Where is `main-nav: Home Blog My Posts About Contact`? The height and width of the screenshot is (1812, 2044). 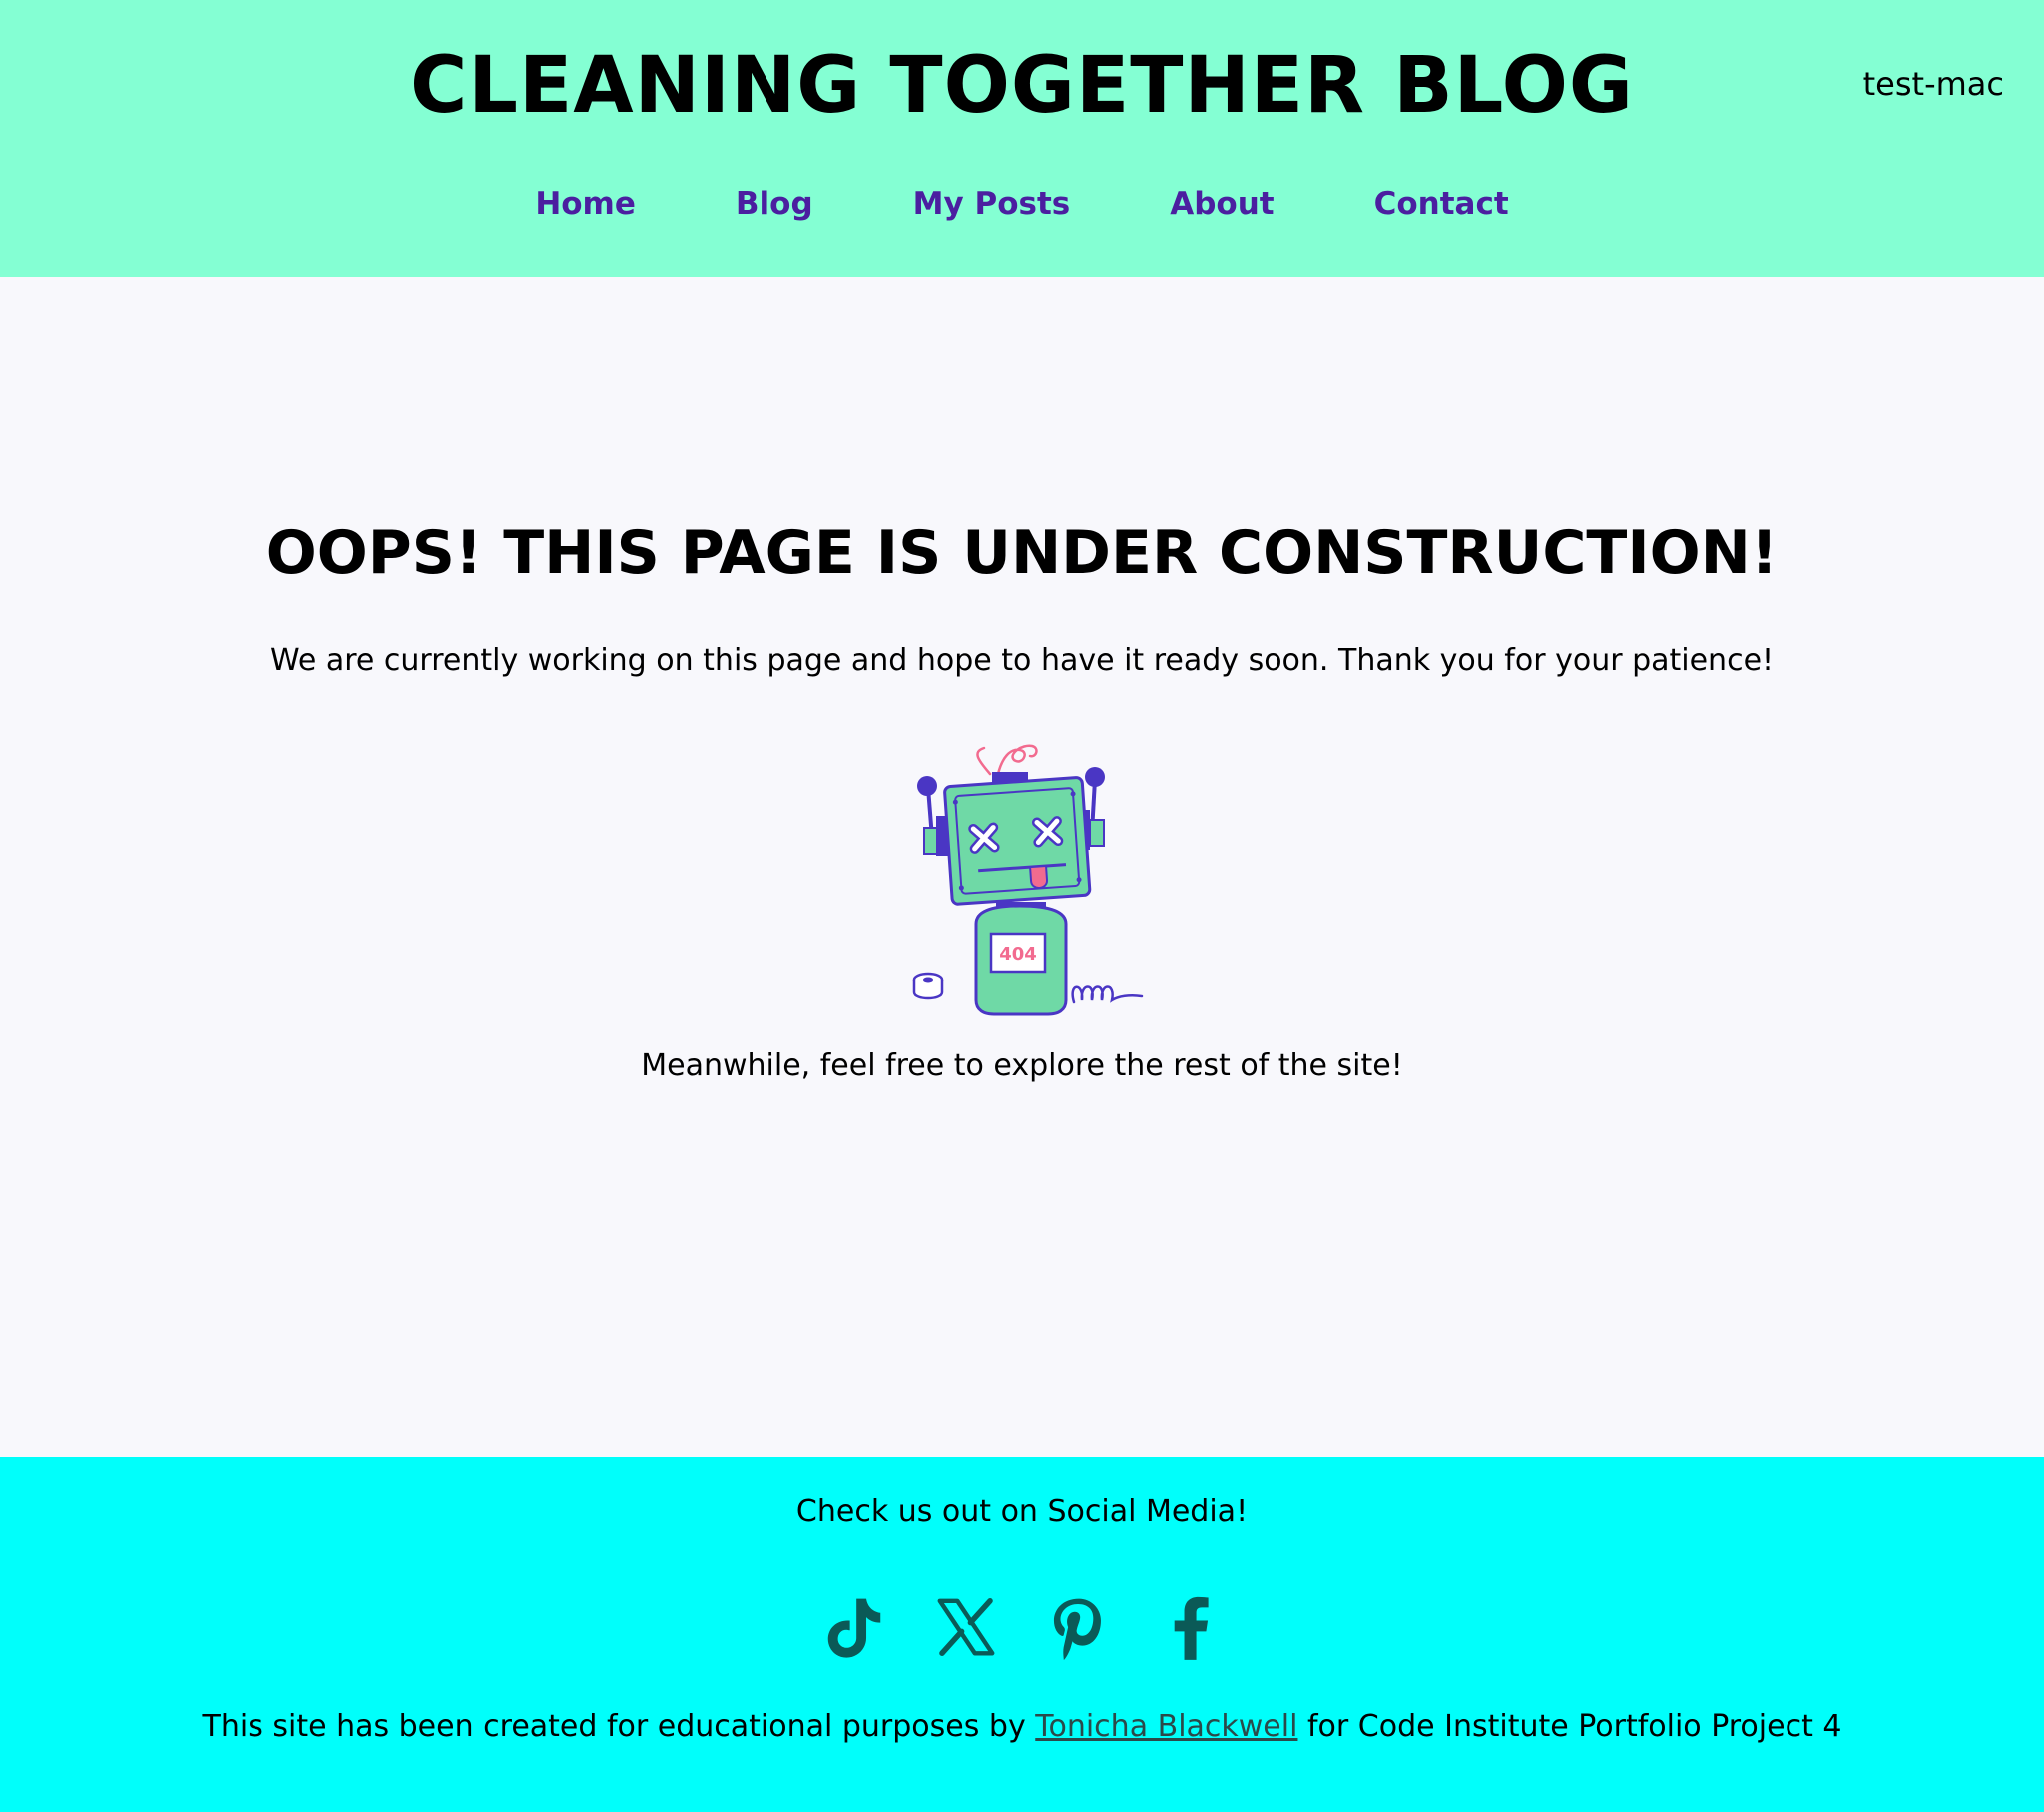 main-nav: Home Blog My Posts About Contact is located at coordinates (1022, 203).